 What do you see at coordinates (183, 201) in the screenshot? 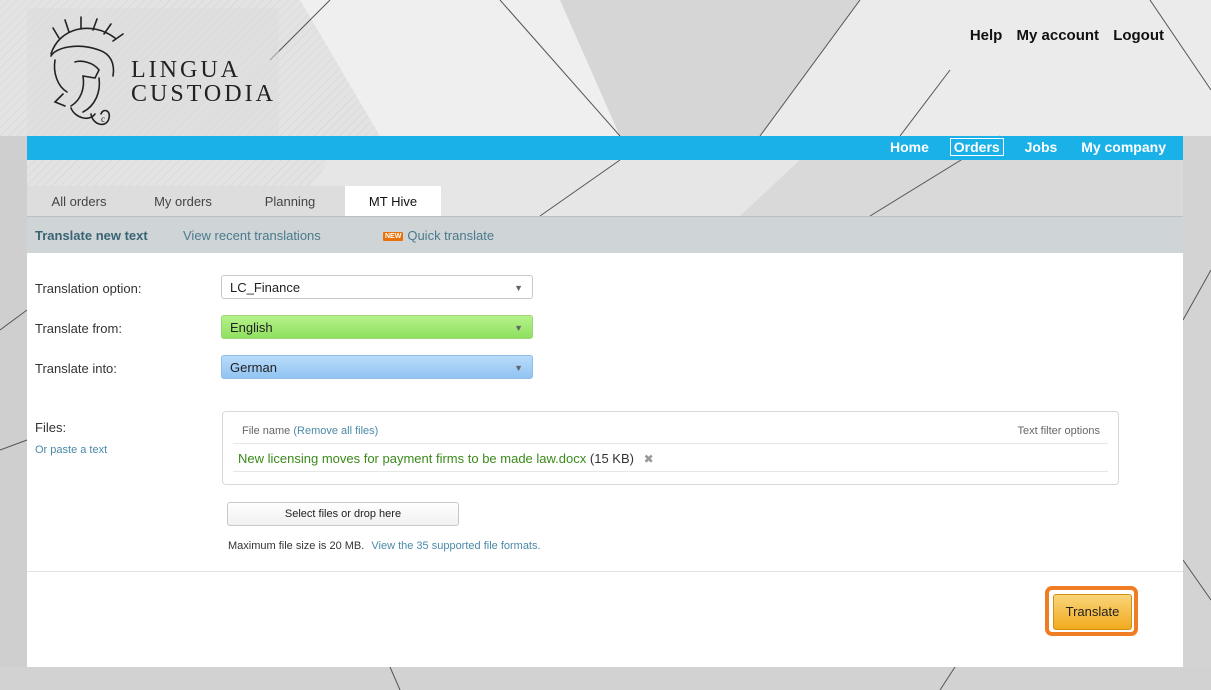
I see `tab-my-orders: My orders` at bounding box center [183, 201].